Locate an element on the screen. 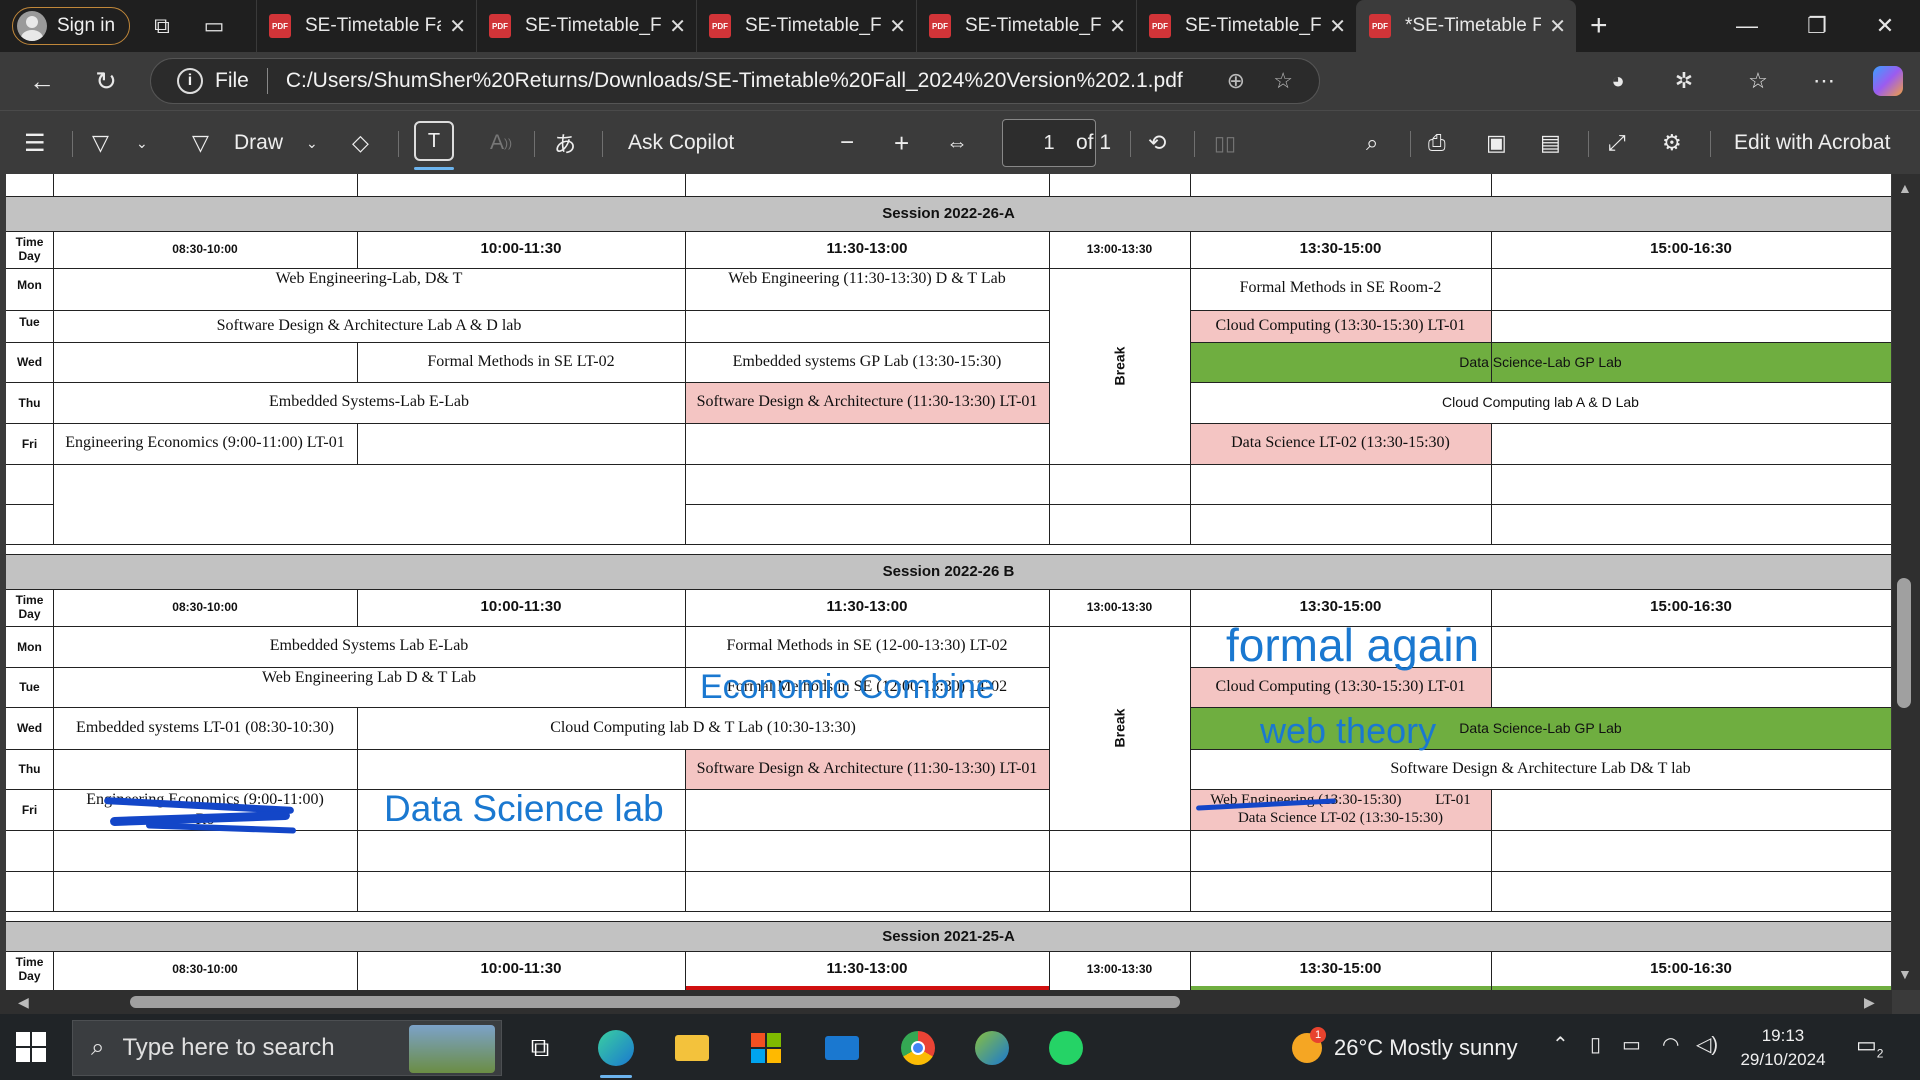 The image size is (1920, 1080). tab-6-active: PDF *SE-Timetable F ✕ is located at coordinates (1466, 26).